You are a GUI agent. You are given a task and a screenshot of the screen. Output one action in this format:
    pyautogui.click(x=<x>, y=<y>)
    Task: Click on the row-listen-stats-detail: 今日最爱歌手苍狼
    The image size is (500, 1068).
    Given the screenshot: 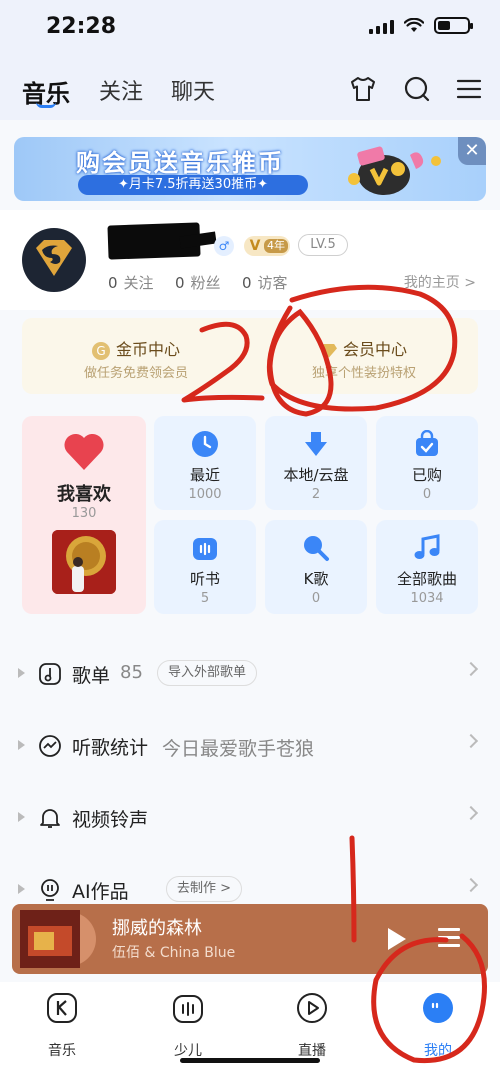 What is the action you would take?
    pyautogui.click(x=238, y=749)
    